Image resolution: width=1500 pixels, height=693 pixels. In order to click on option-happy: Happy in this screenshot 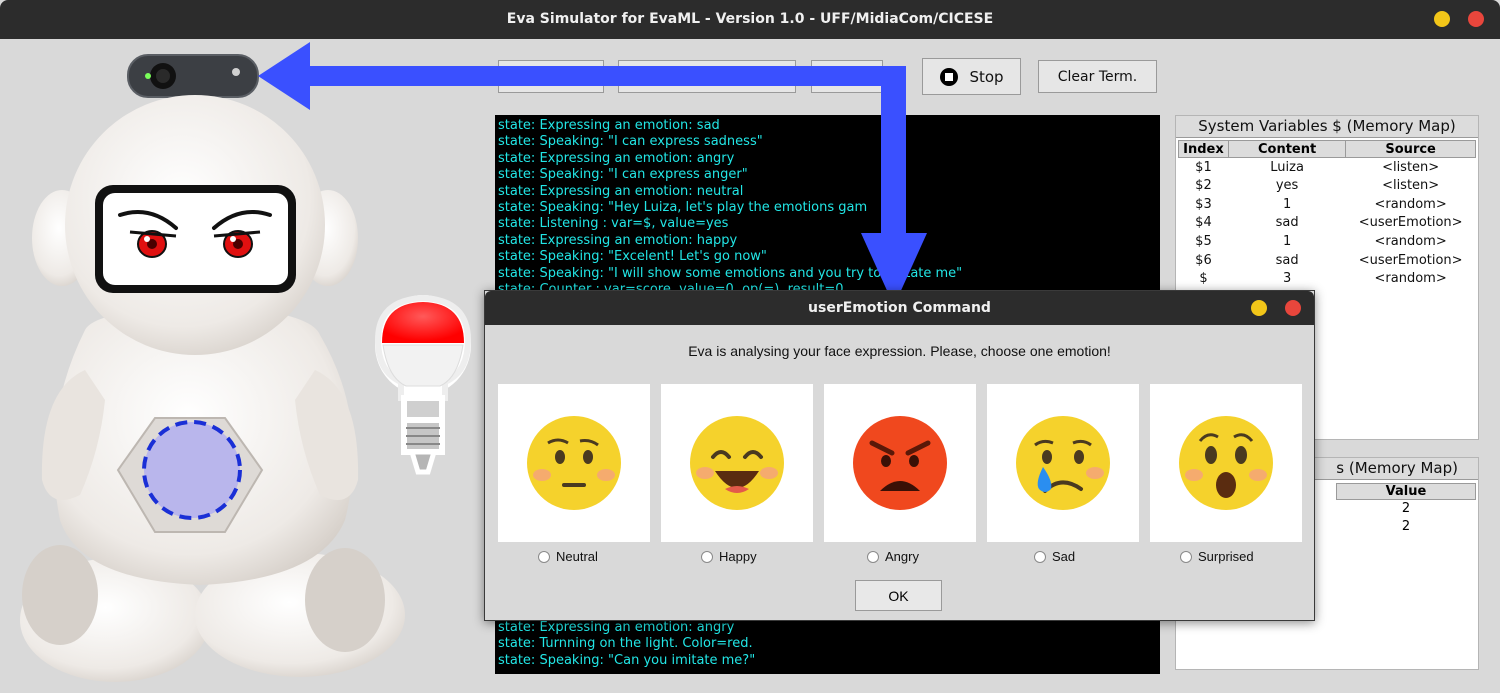, I will do `click(729, 556)`.